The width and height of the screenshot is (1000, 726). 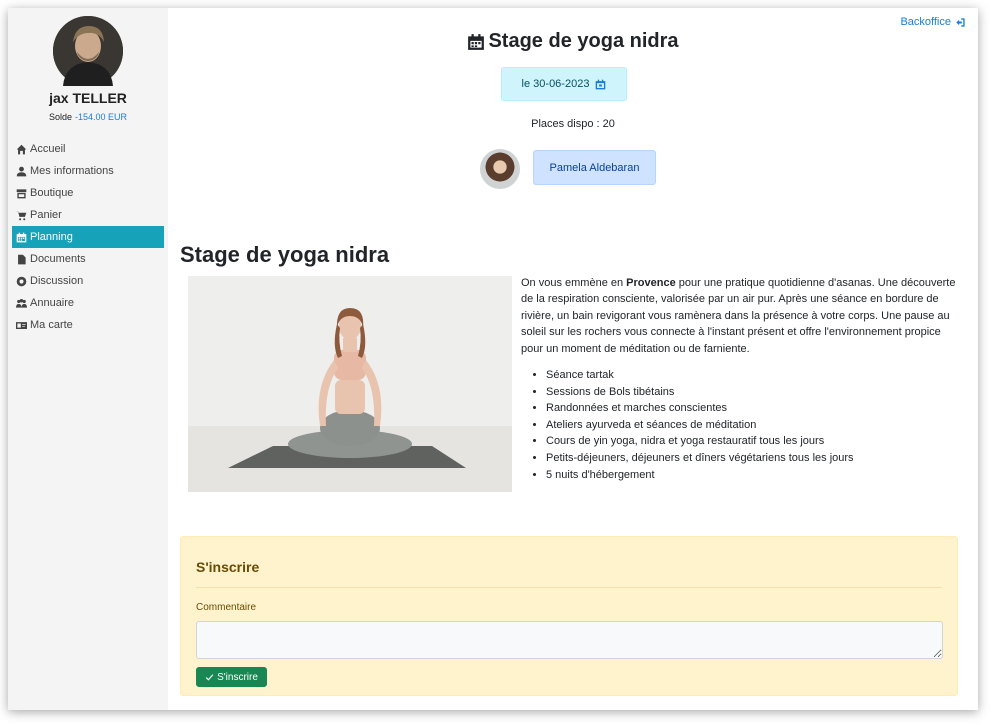 I want to click on description-highlight: Provence, so click(x=651, y=283).